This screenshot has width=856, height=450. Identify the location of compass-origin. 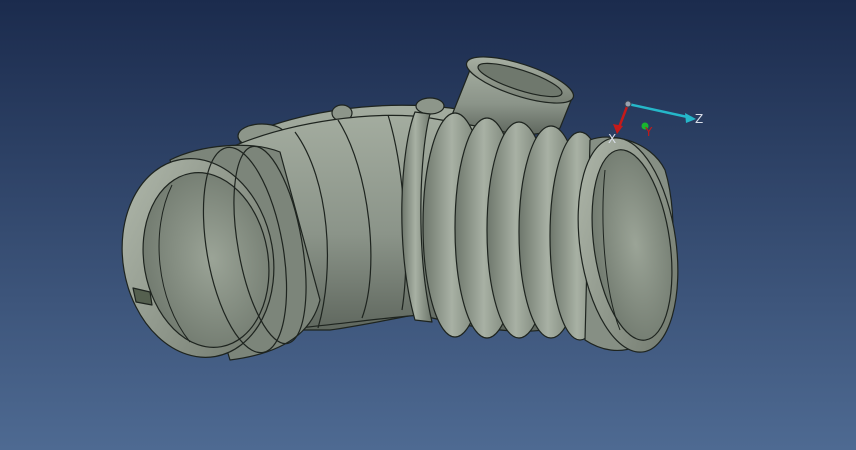
(628, 104).